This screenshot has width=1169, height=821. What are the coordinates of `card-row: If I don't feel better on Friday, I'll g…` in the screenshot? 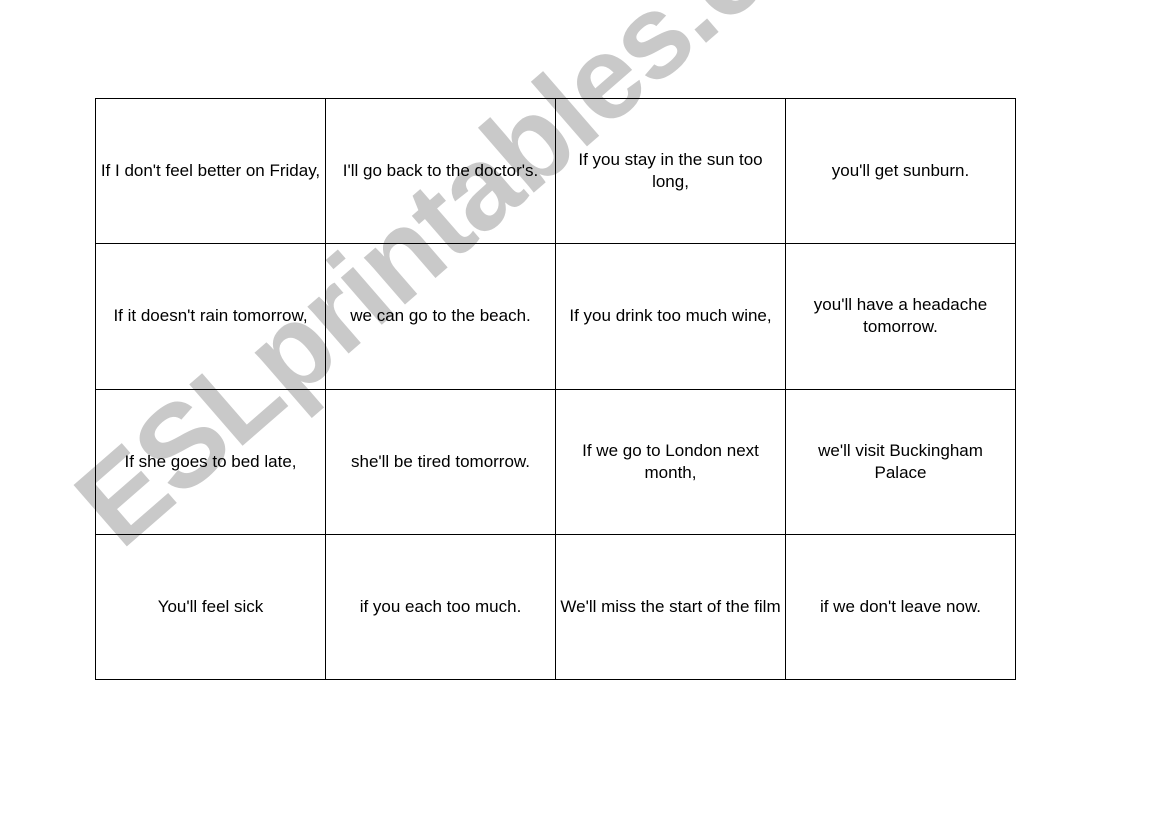 It's located at (555, 171).